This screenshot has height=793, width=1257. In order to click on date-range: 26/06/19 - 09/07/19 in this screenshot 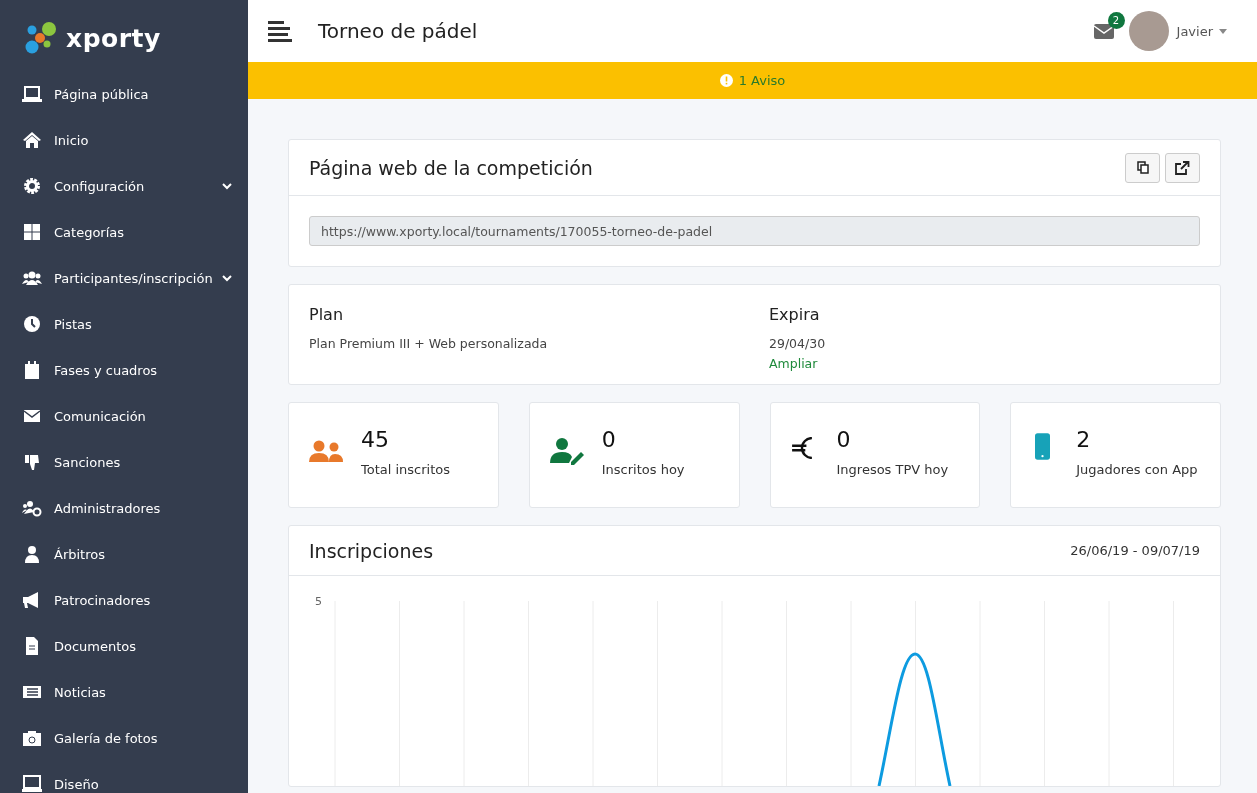, I will do `click(1135, 550)`.